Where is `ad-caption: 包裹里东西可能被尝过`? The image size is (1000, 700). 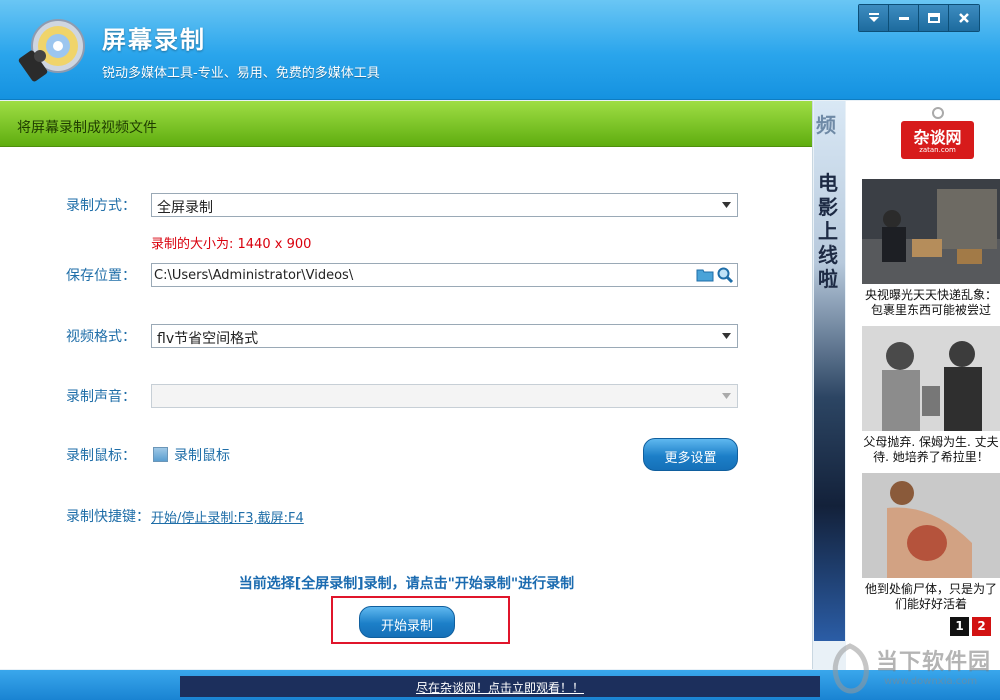 ad-caption: 包裹里东西可能被尝过 is located at coordinates (930, 310).